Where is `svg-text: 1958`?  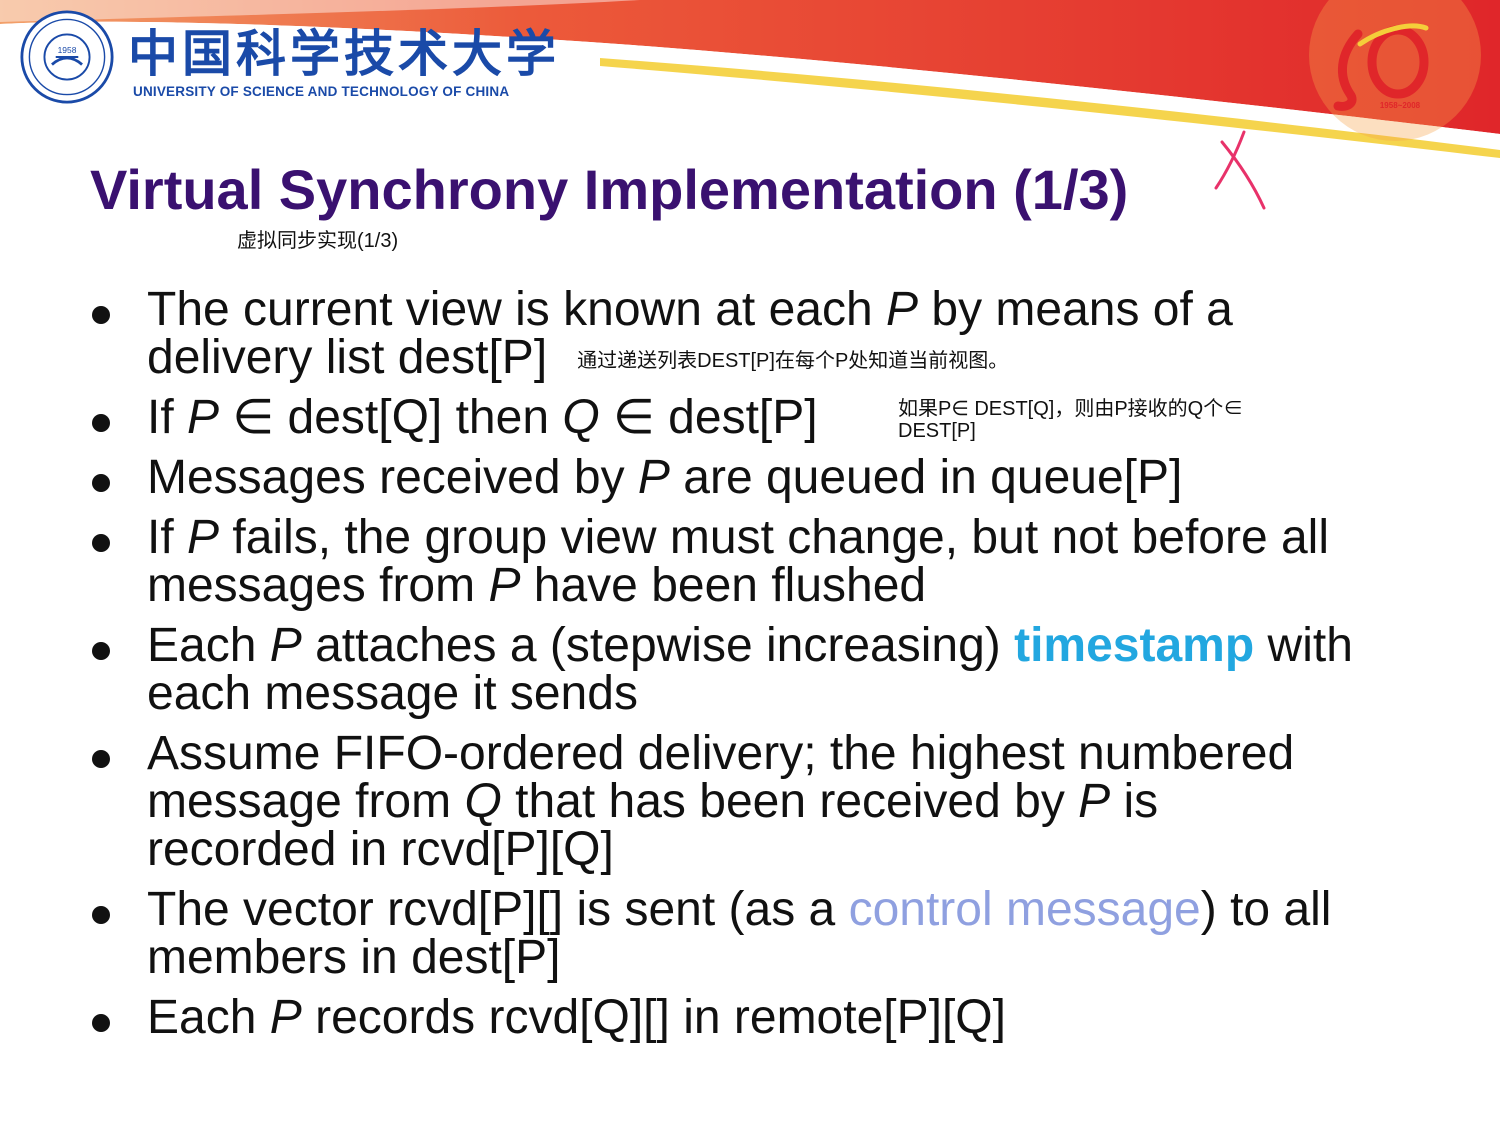 svg-text: 1958 is located at coordinates (67, 50).